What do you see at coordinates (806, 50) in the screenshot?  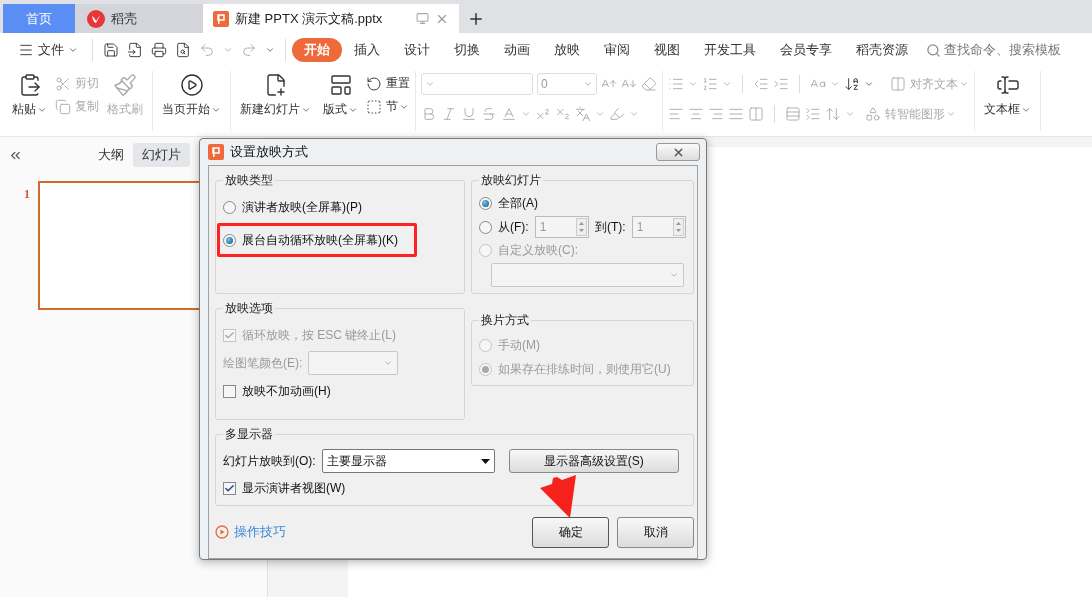 I see `ribbon-tab: 会员专享` at bounding box center [806, 50].